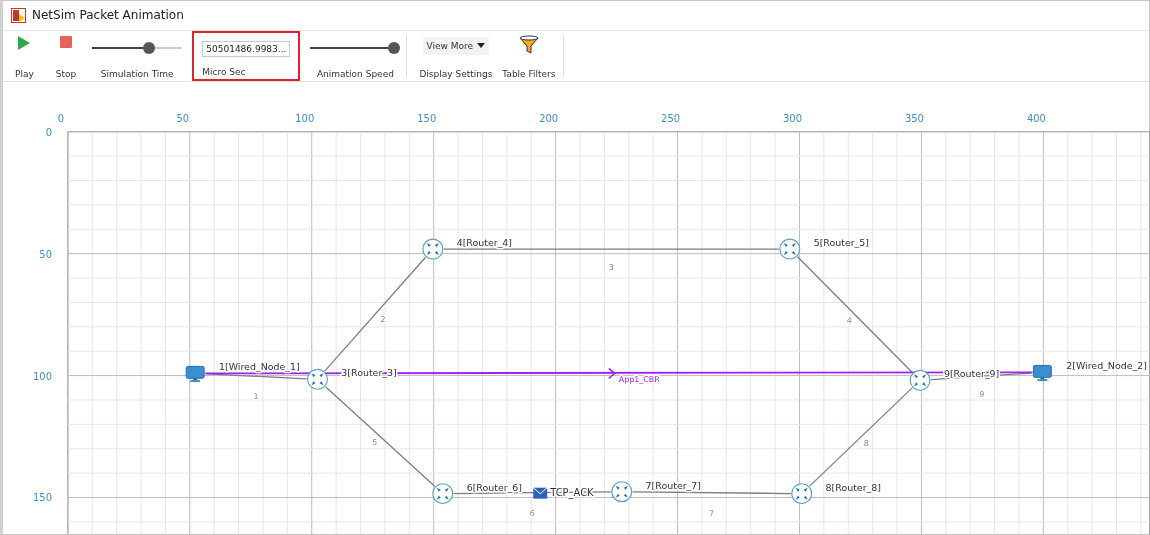 The width and height of the screenshot is (1150, 535). Describe the element at coordinates (256, 396) in the screenshot. I see `link-label: 1` at that location.